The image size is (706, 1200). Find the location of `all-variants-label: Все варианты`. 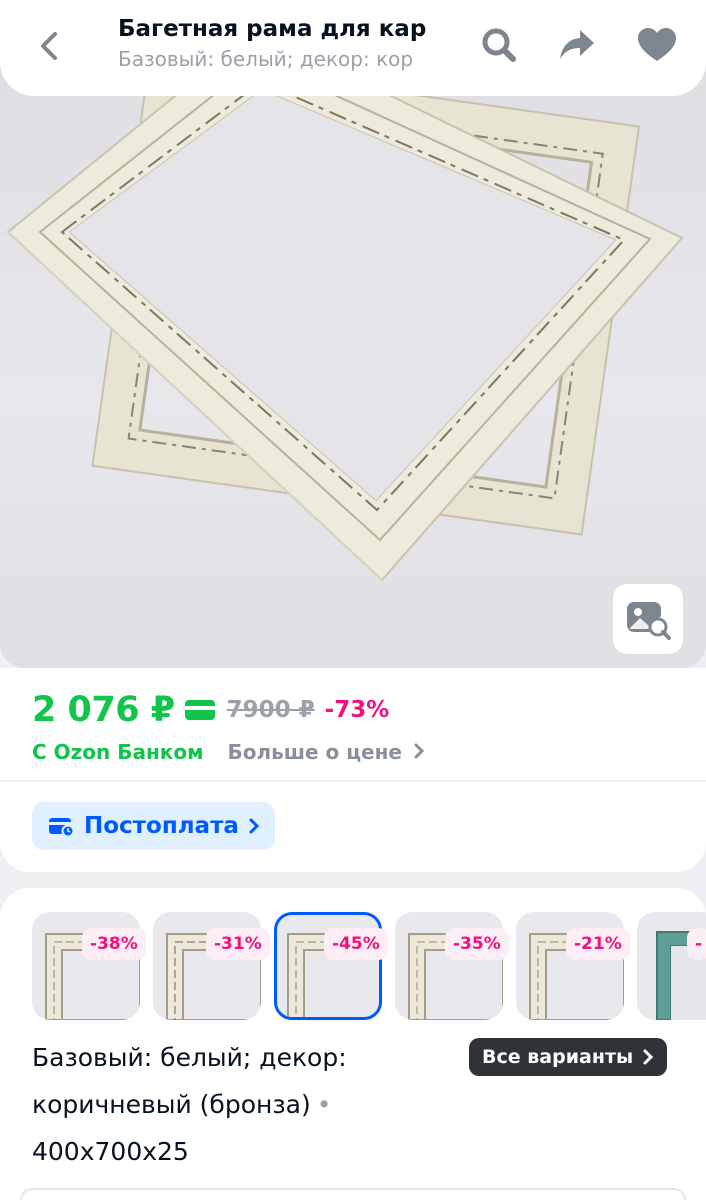

all-variants-label: Все варианты is located at coordinates (558, 1057).